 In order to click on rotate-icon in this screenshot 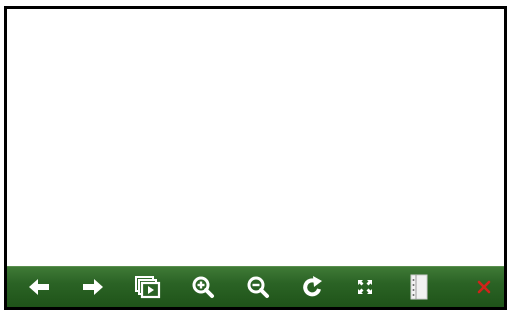, I will do `click(312, 286)`.